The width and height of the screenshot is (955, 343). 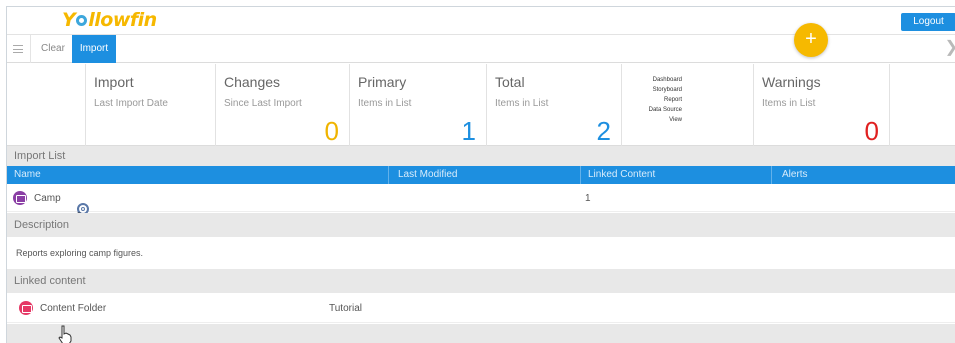 What do you see at coordinates (821, 105) in the screenshot?
I see `stat-warnings: Warnings Items in List 0` at bounding box center [821, 105].